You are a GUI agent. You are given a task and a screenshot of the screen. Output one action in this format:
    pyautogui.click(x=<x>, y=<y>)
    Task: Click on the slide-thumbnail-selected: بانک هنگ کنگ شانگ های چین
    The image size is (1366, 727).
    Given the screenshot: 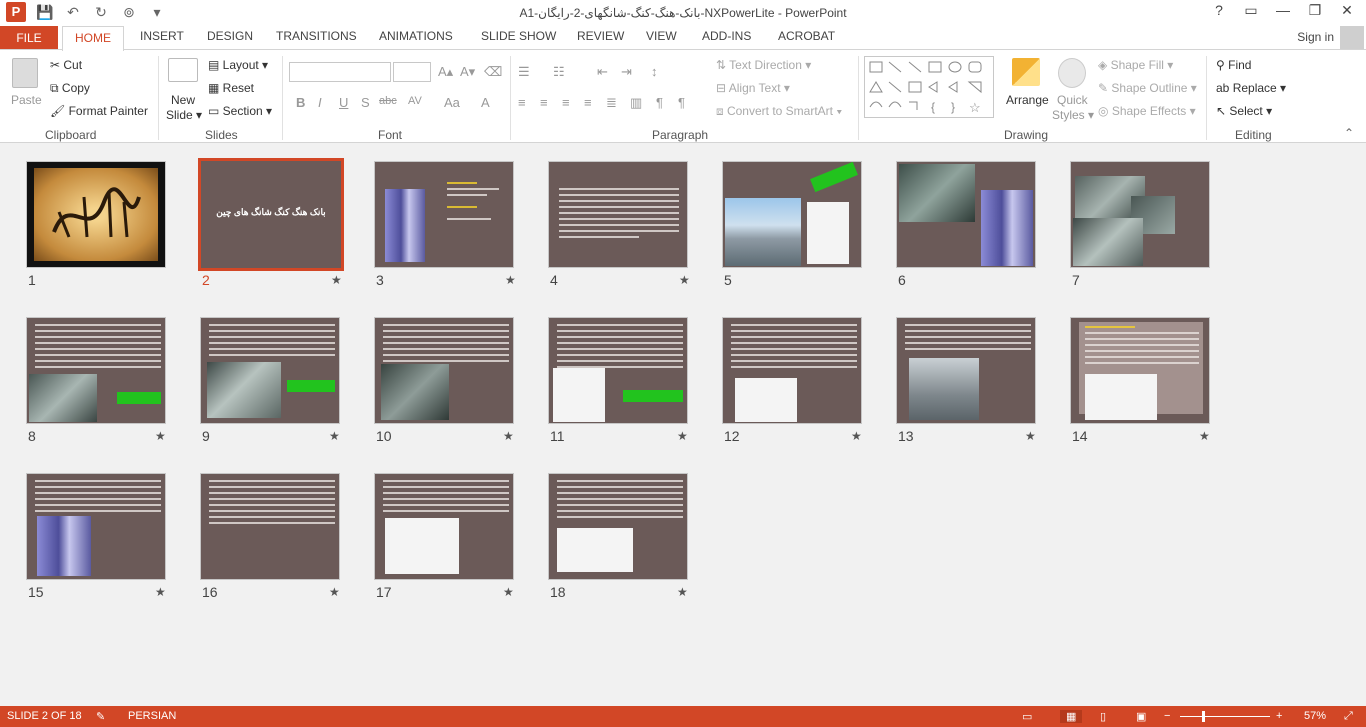 What is the action you would take?
    pyautogui.click(x=271, y=214)
    